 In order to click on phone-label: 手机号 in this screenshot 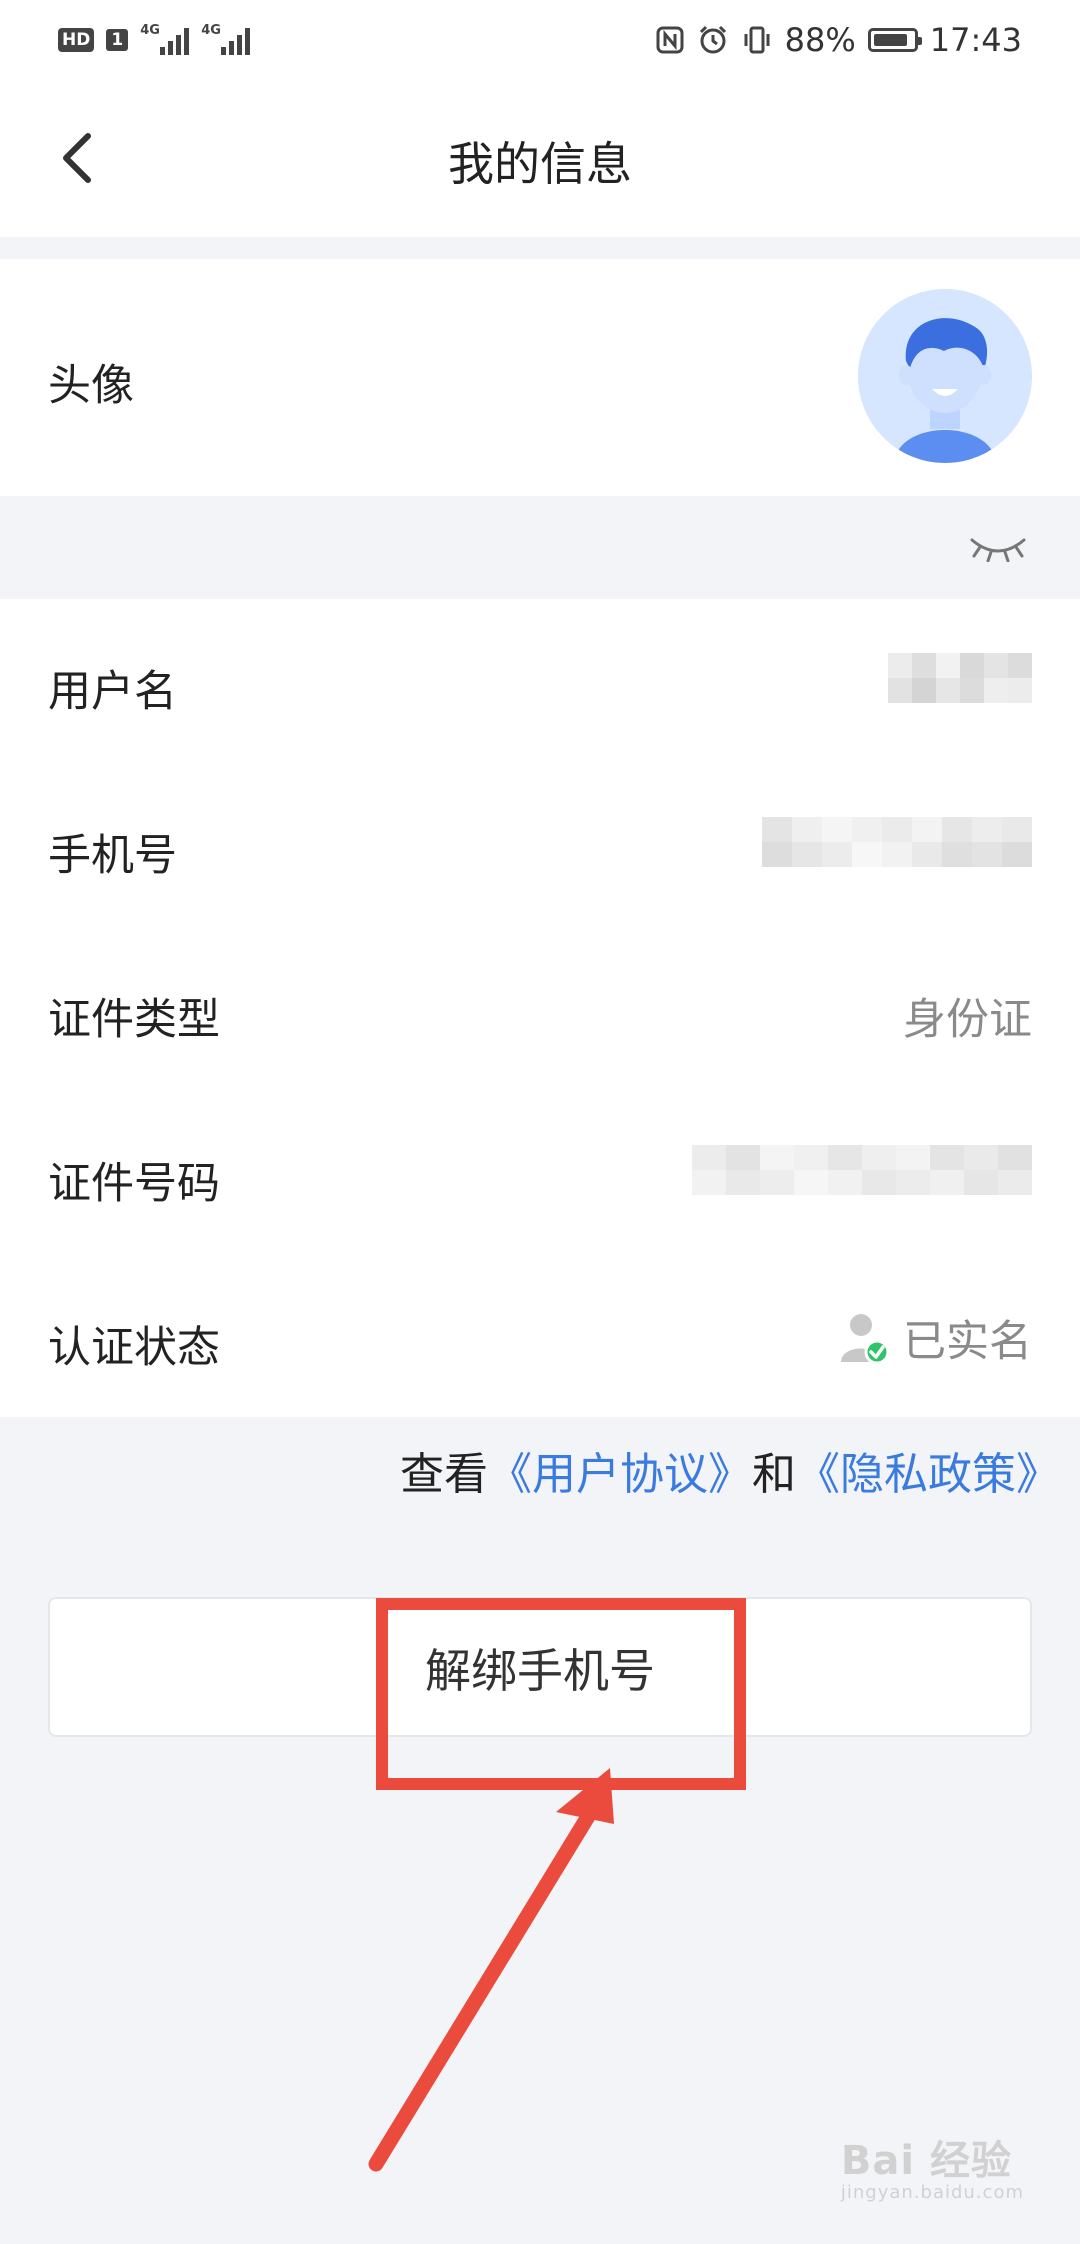, I will do `click(112, 856)`.